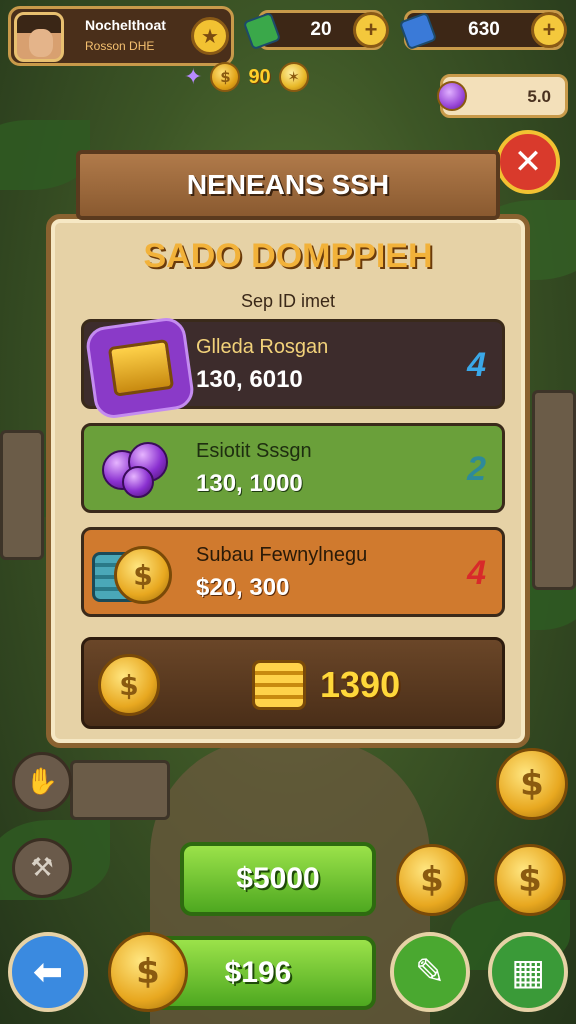 This screenshot has height=1024, width=576. Describe the element at coordinates (288, 256) in the screenshot. I see `panel-heading: SADO DOMPPIEH` at that location.